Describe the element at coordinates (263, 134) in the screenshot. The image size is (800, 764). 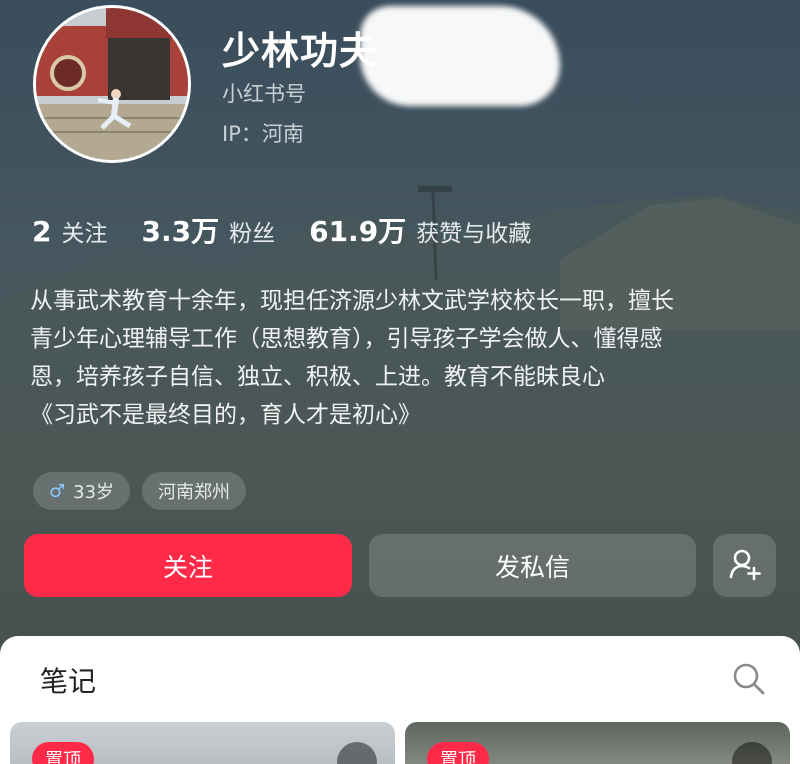
I see `ip-location: IP：河南` at that location.